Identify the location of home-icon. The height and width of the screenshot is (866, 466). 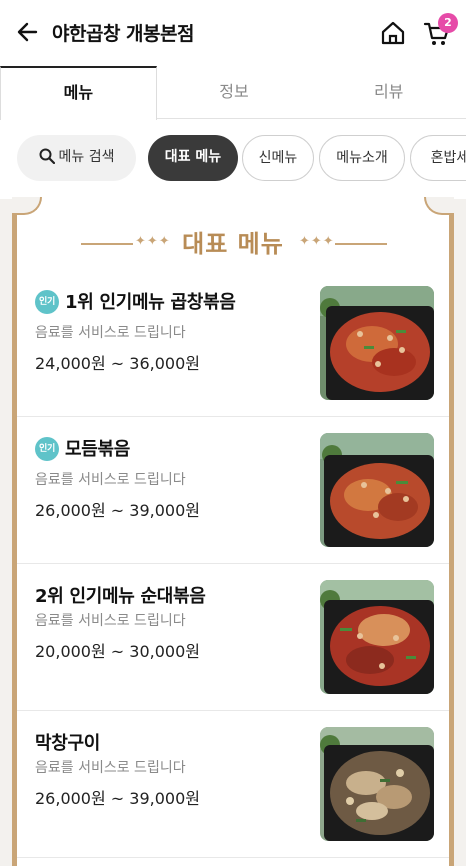
(393, 33).